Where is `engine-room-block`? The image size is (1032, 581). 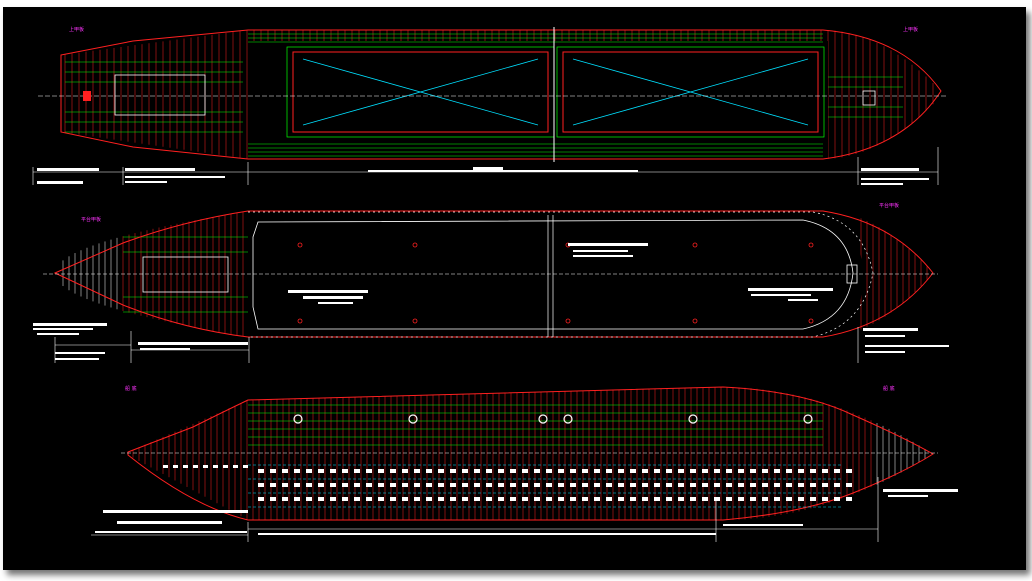 engine-room-block is located at coordinates (185, 274).